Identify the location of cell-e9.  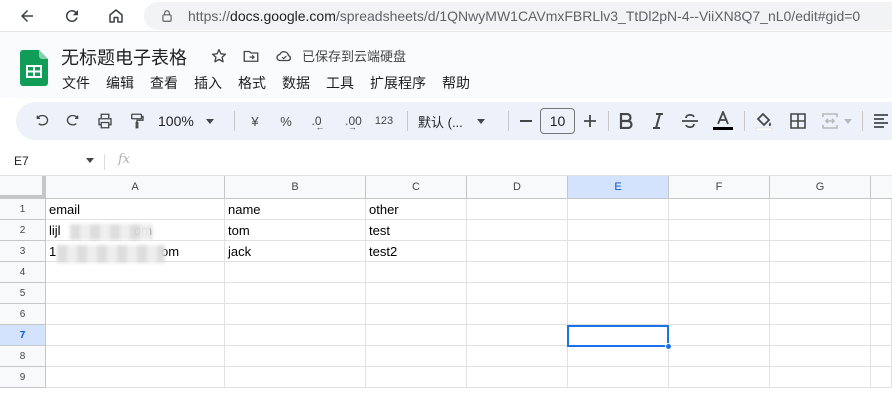
(618, 377).